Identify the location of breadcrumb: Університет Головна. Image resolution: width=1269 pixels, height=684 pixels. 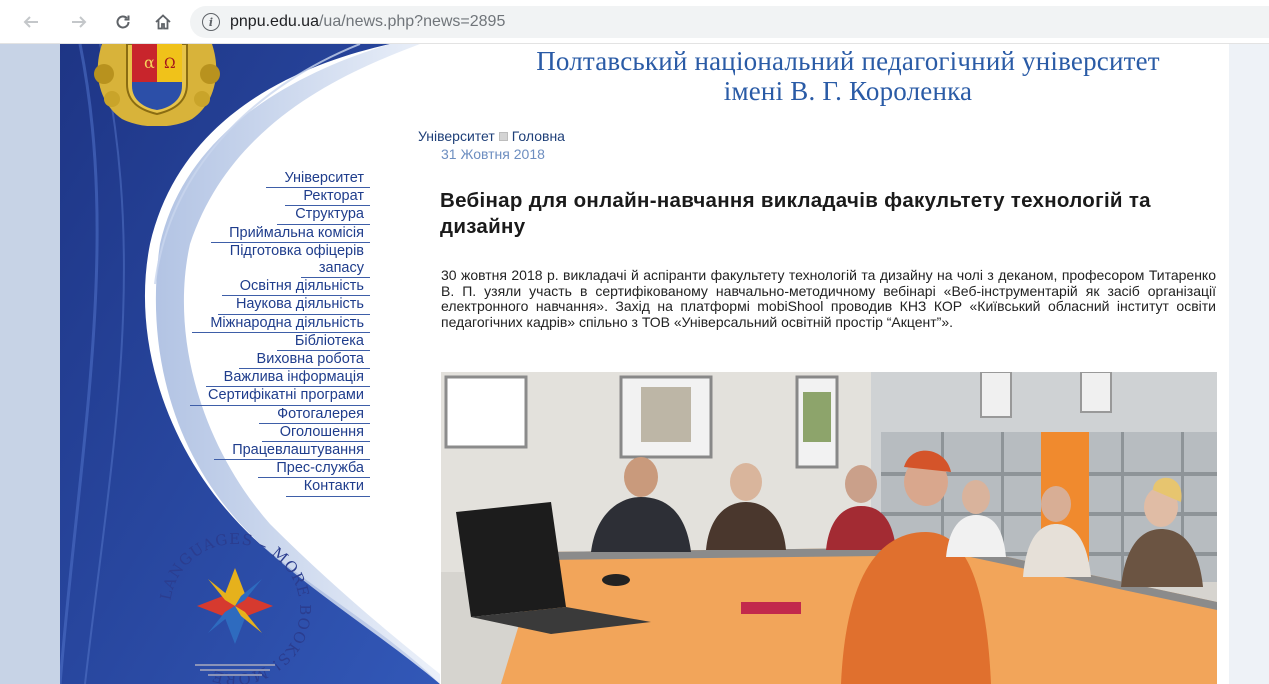
(491, 136).